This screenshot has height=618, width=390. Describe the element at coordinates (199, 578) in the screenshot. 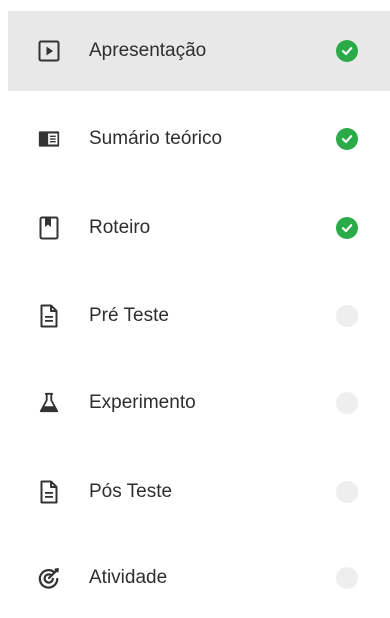

I see `menu-item-atividade: Atividade` at that location.